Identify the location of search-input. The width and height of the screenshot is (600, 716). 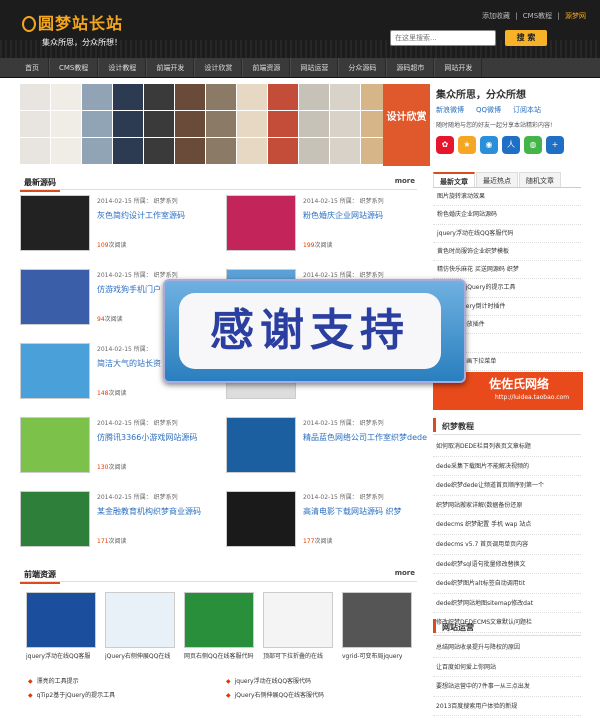
(443, 38).